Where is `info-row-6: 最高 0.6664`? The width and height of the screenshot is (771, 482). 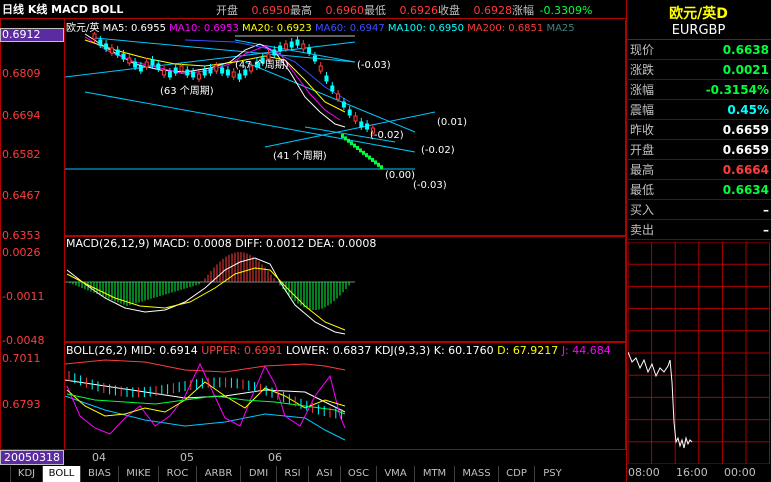
info-row-6: 最高 0.6664 is located at coordinates (699, 170).